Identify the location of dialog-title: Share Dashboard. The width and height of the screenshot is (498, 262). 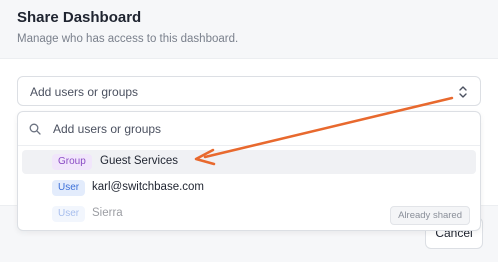
(79, 17).